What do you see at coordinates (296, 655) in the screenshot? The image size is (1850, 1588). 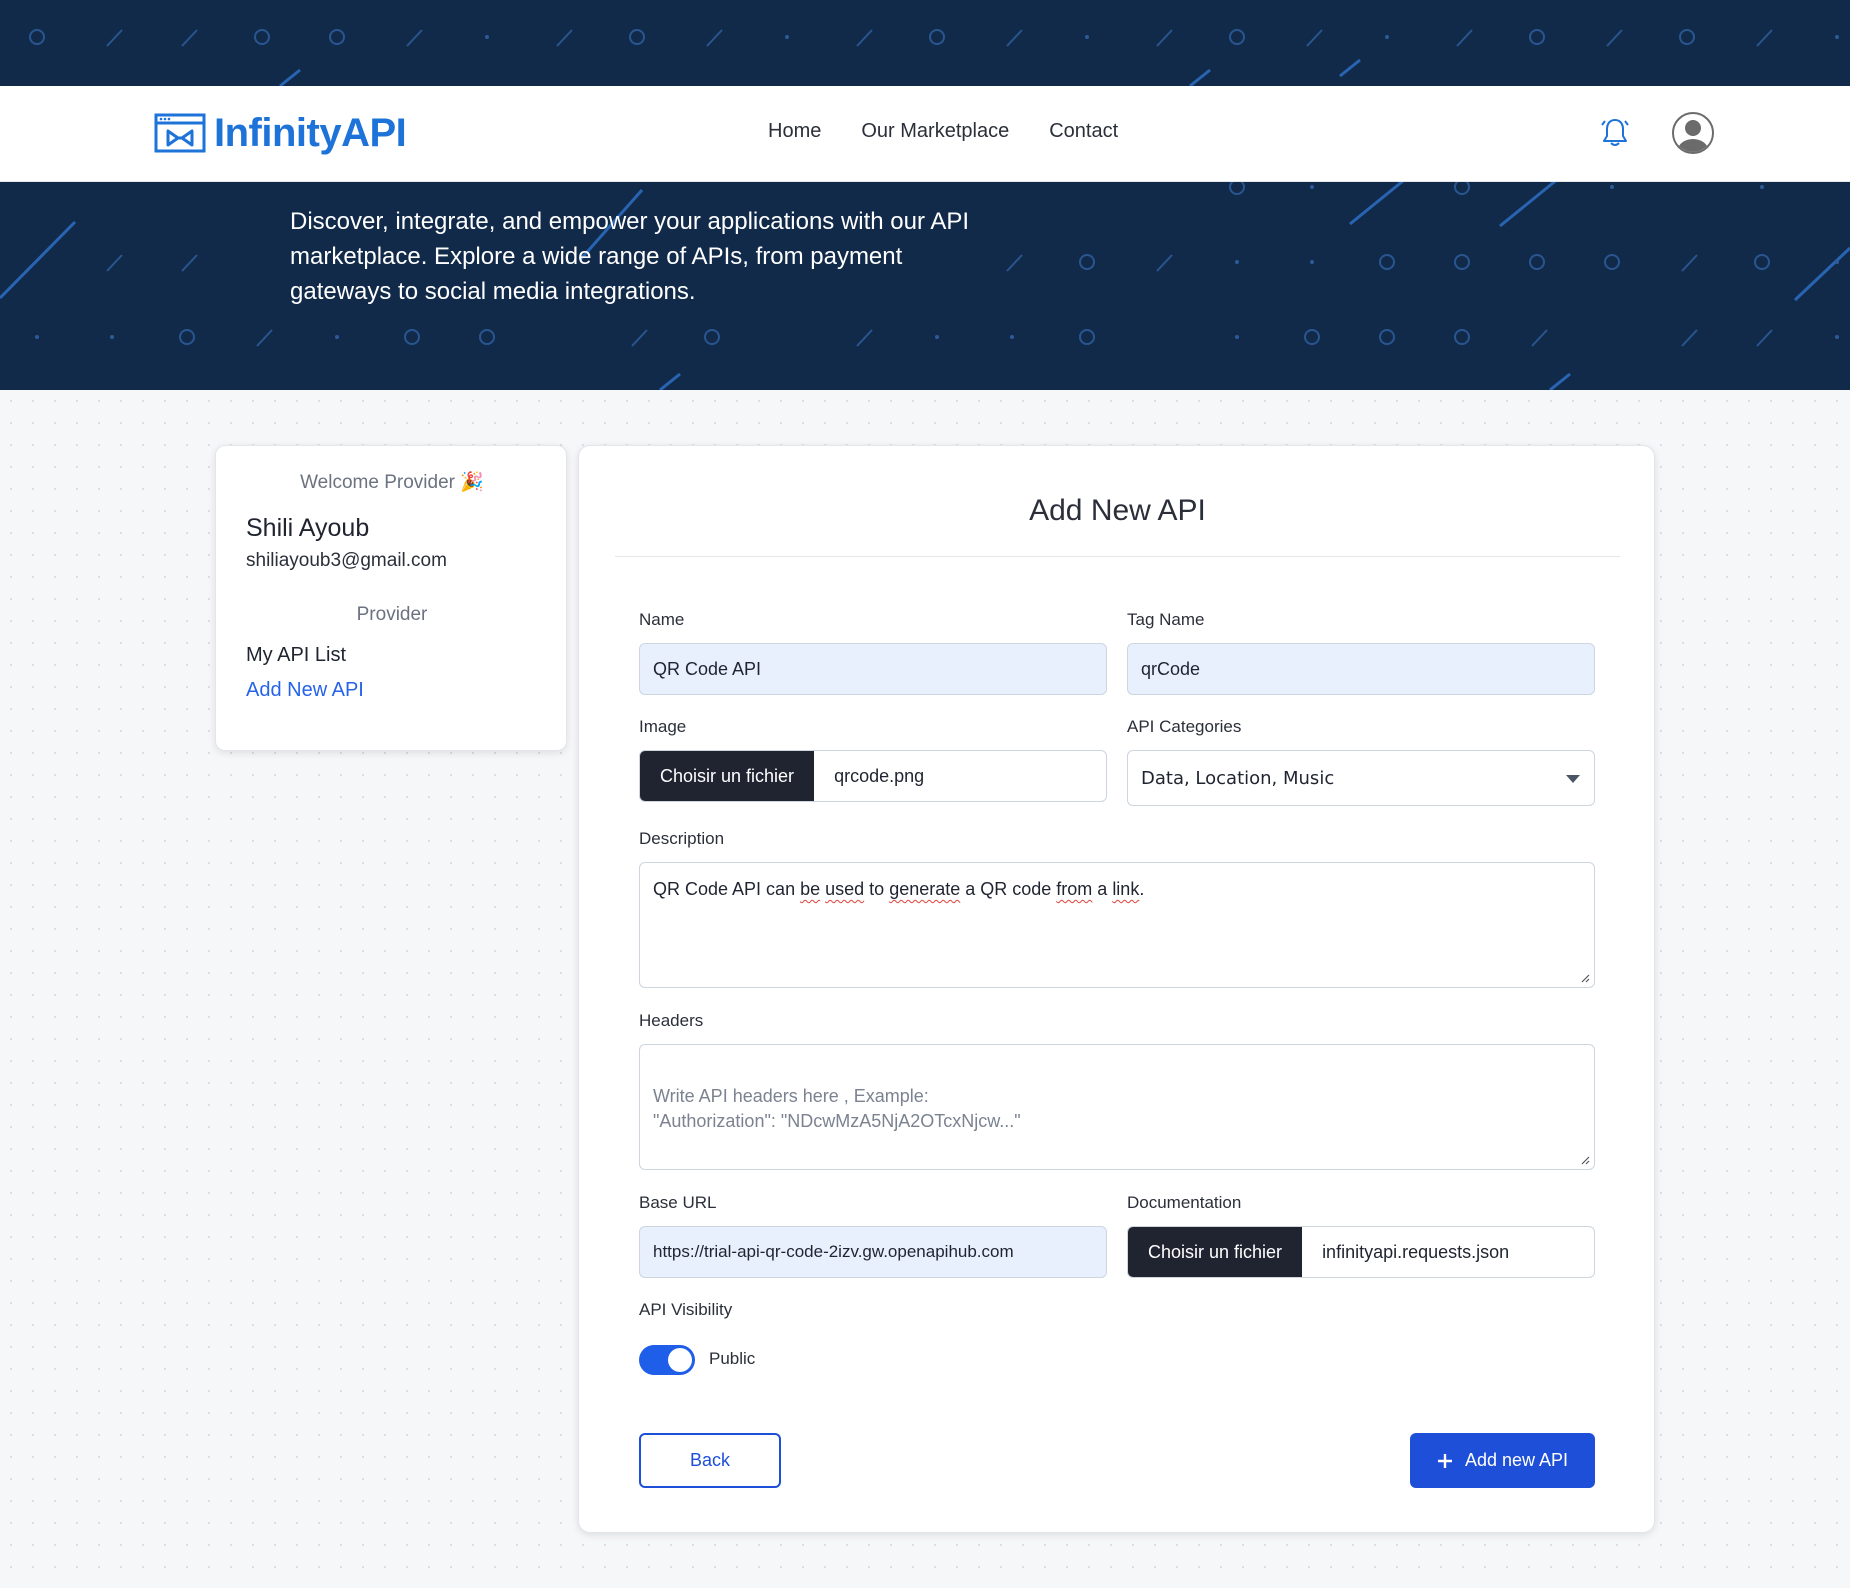 I see `sidebar-item-my-api-list: My API List` at bounding box center [296, 655].